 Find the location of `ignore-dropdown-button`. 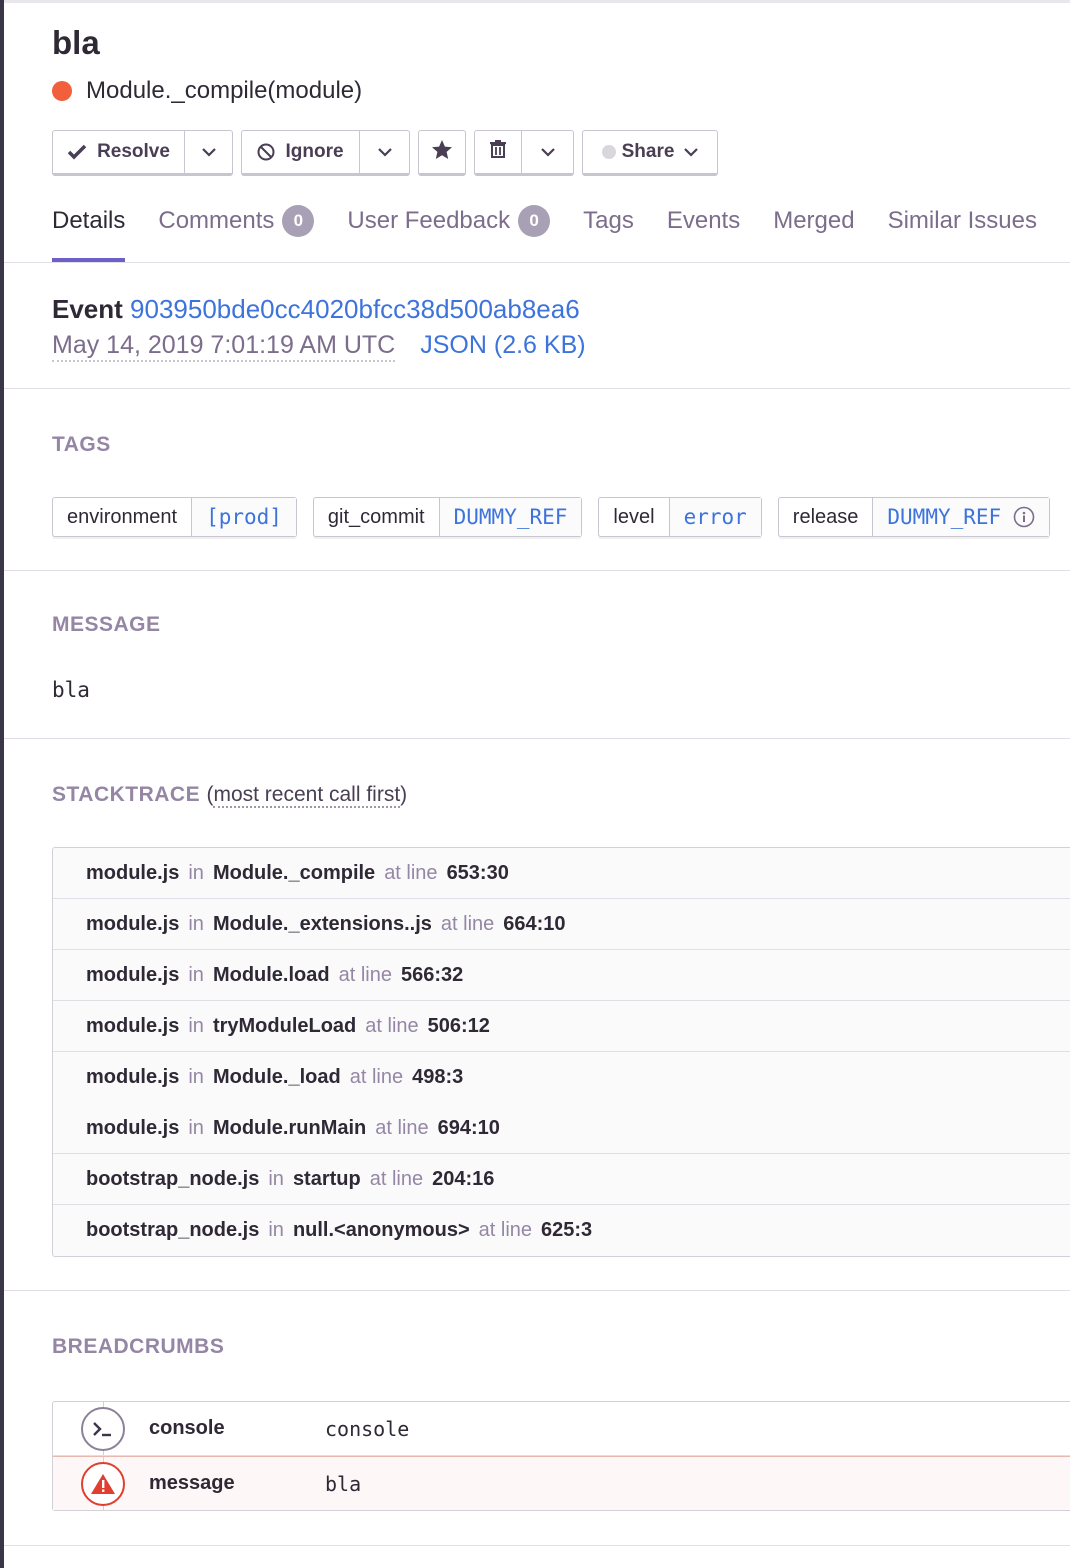

ignore-dropdown-button is located at coordinates (385, 153).